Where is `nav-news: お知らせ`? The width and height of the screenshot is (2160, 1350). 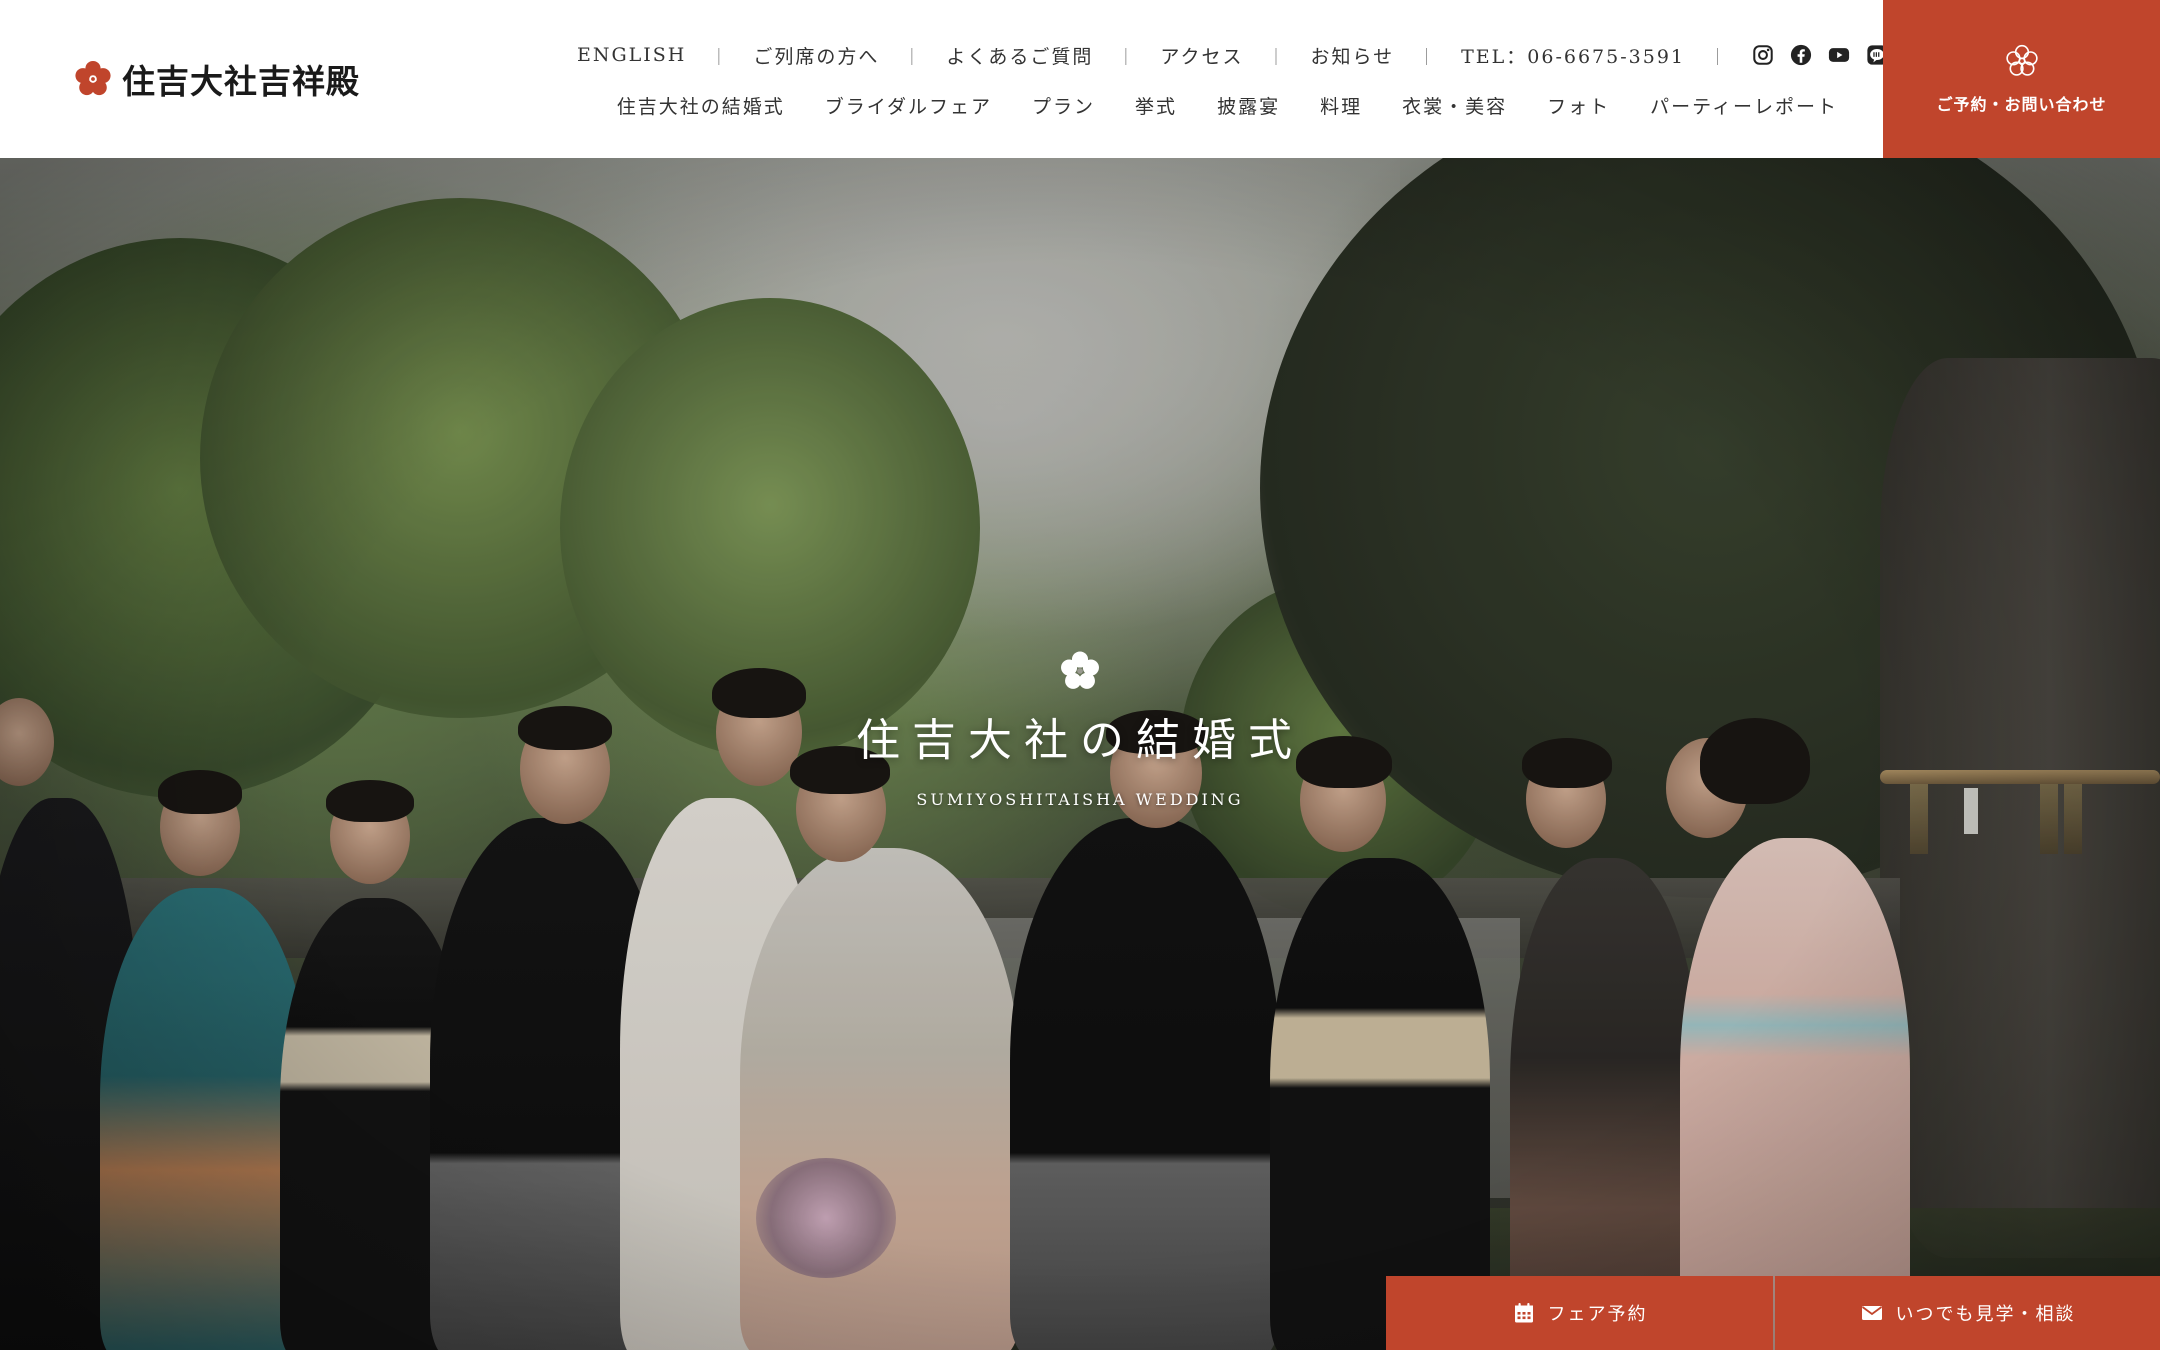 nav-news: お知らせ is located at coordinates (1352, 55).